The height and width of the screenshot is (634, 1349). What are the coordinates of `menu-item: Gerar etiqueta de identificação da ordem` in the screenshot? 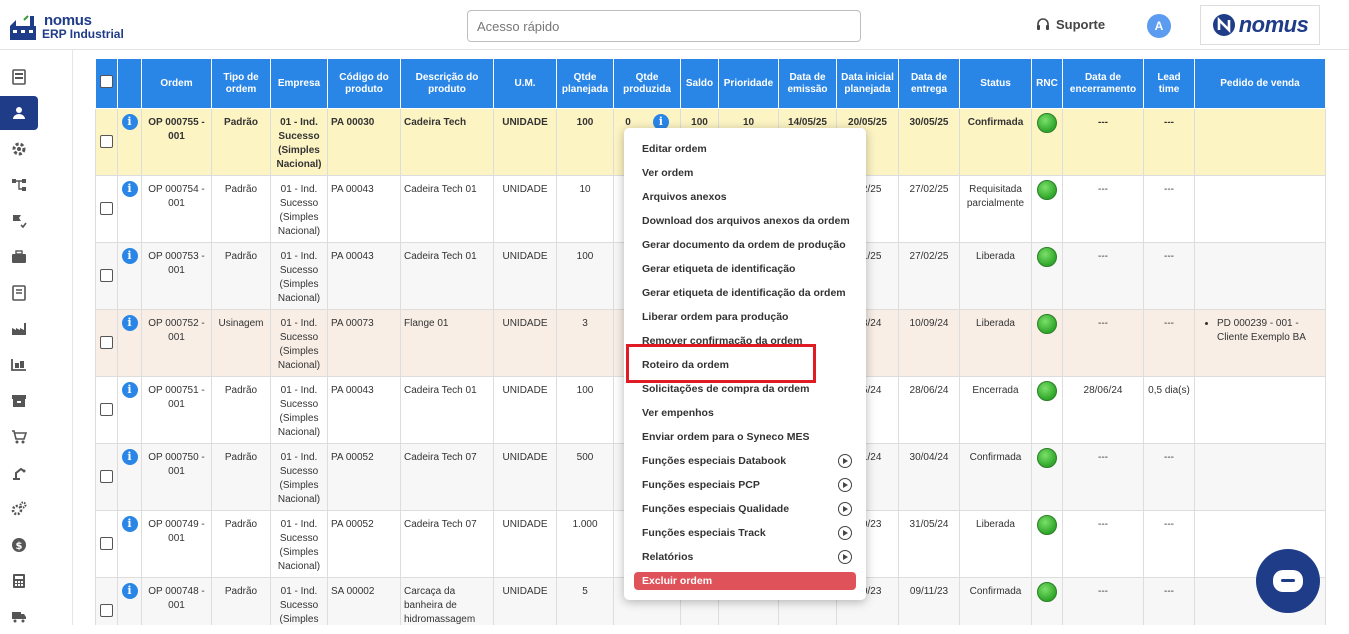 It's located at (745, 293).